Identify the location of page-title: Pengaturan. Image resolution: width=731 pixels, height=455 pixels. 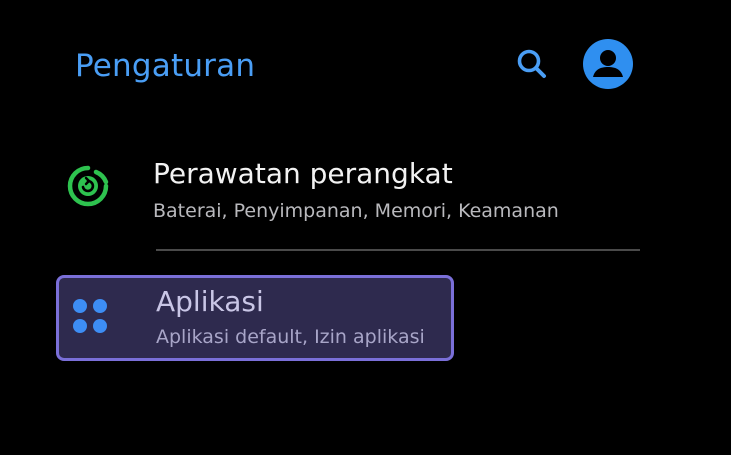
(165, 66).